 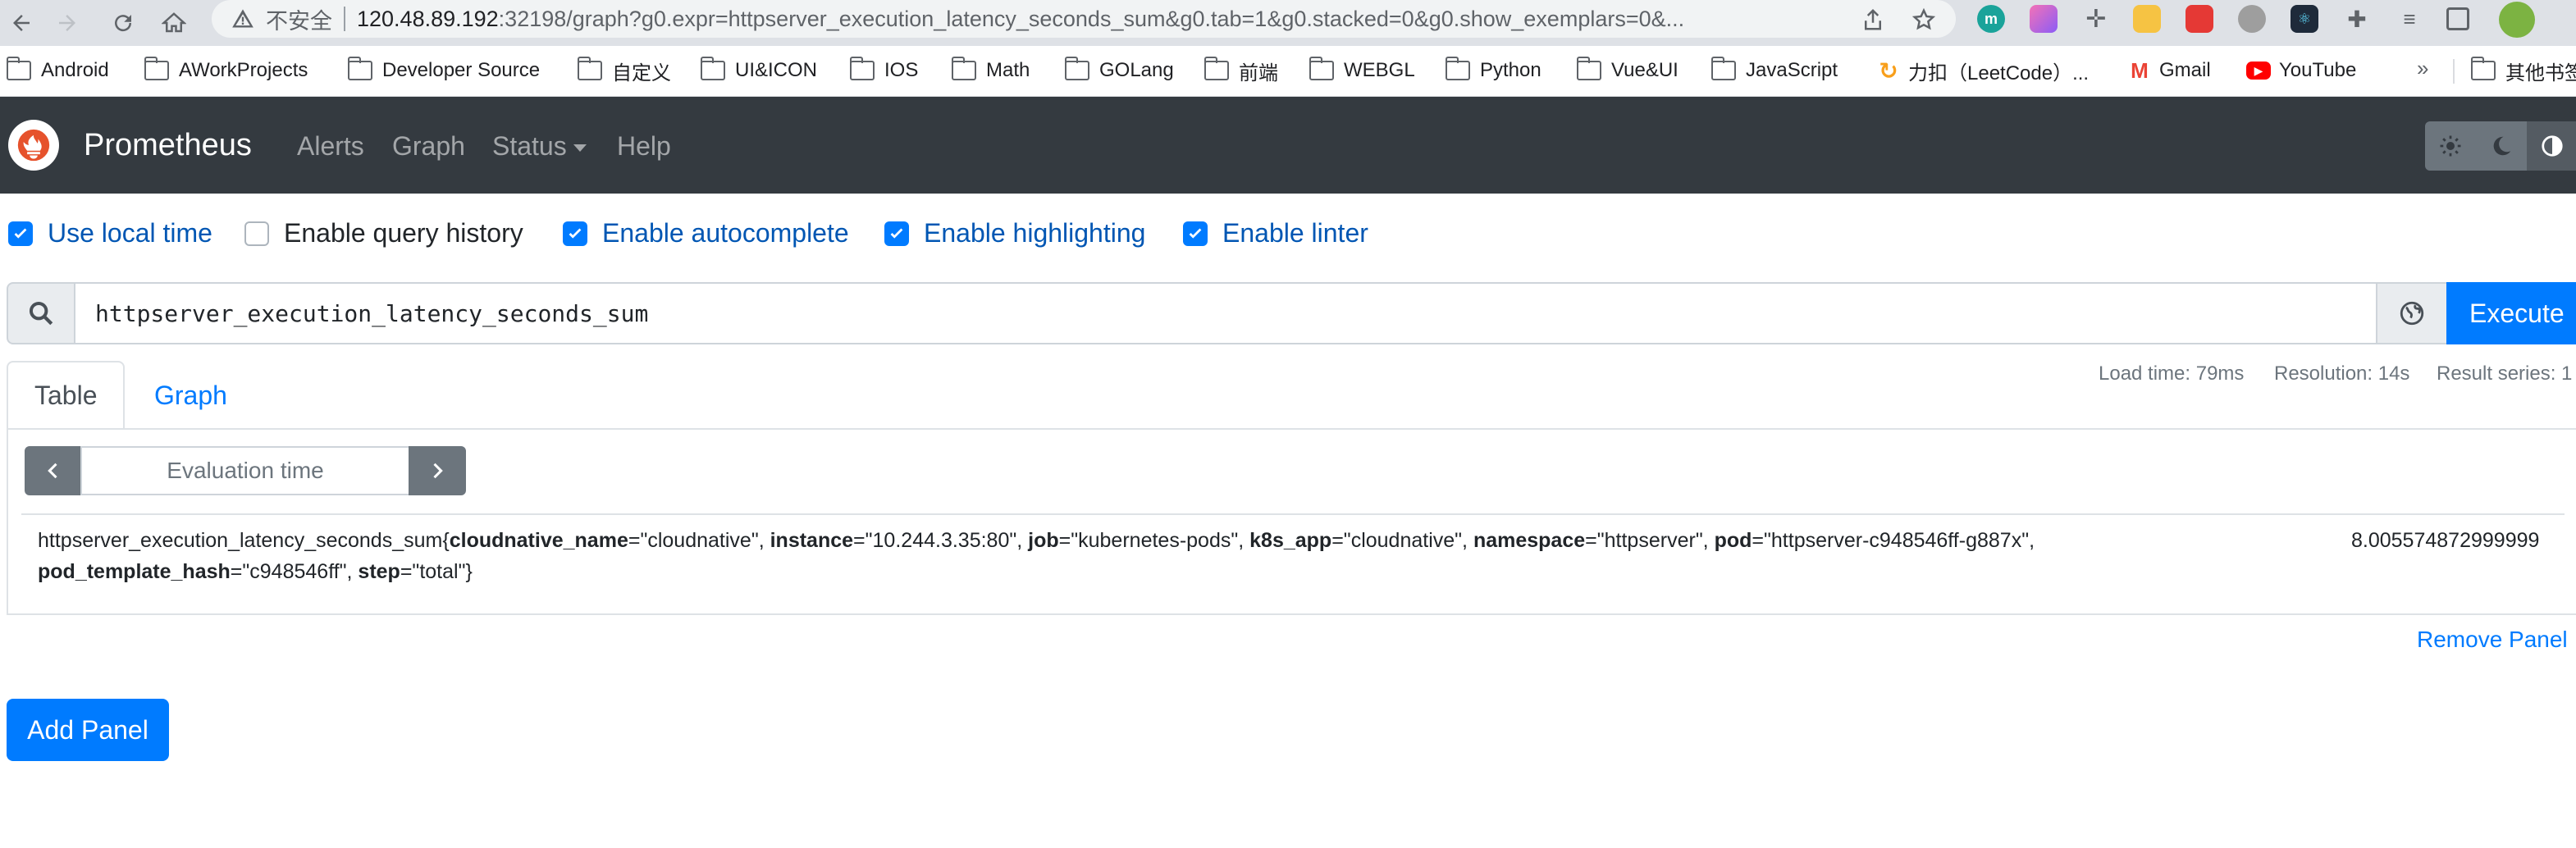 What do you see at coordinates (2342, 373) in the screenshot?
I see `resolution-stat: Resolution: 14s` at bounding box center [2342, 373].